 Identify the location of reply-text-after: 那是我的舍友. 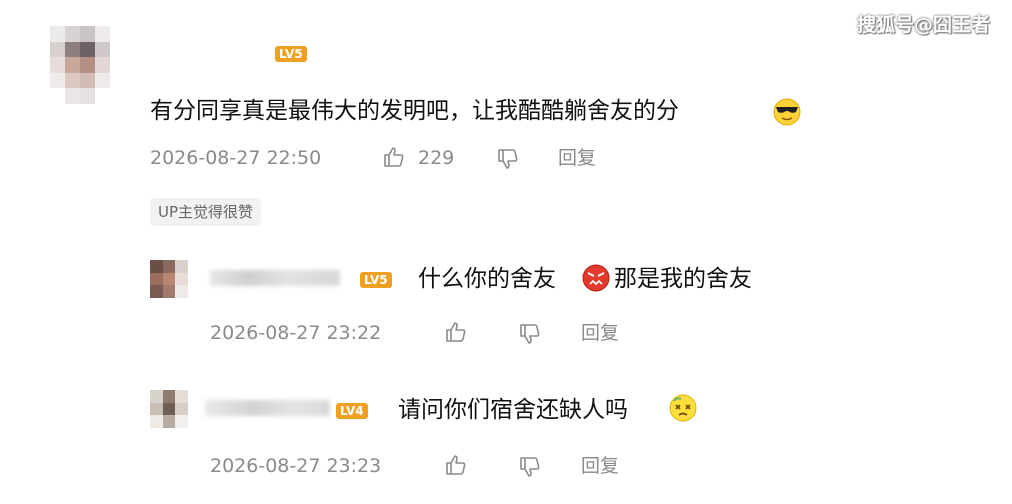
(683, 279).